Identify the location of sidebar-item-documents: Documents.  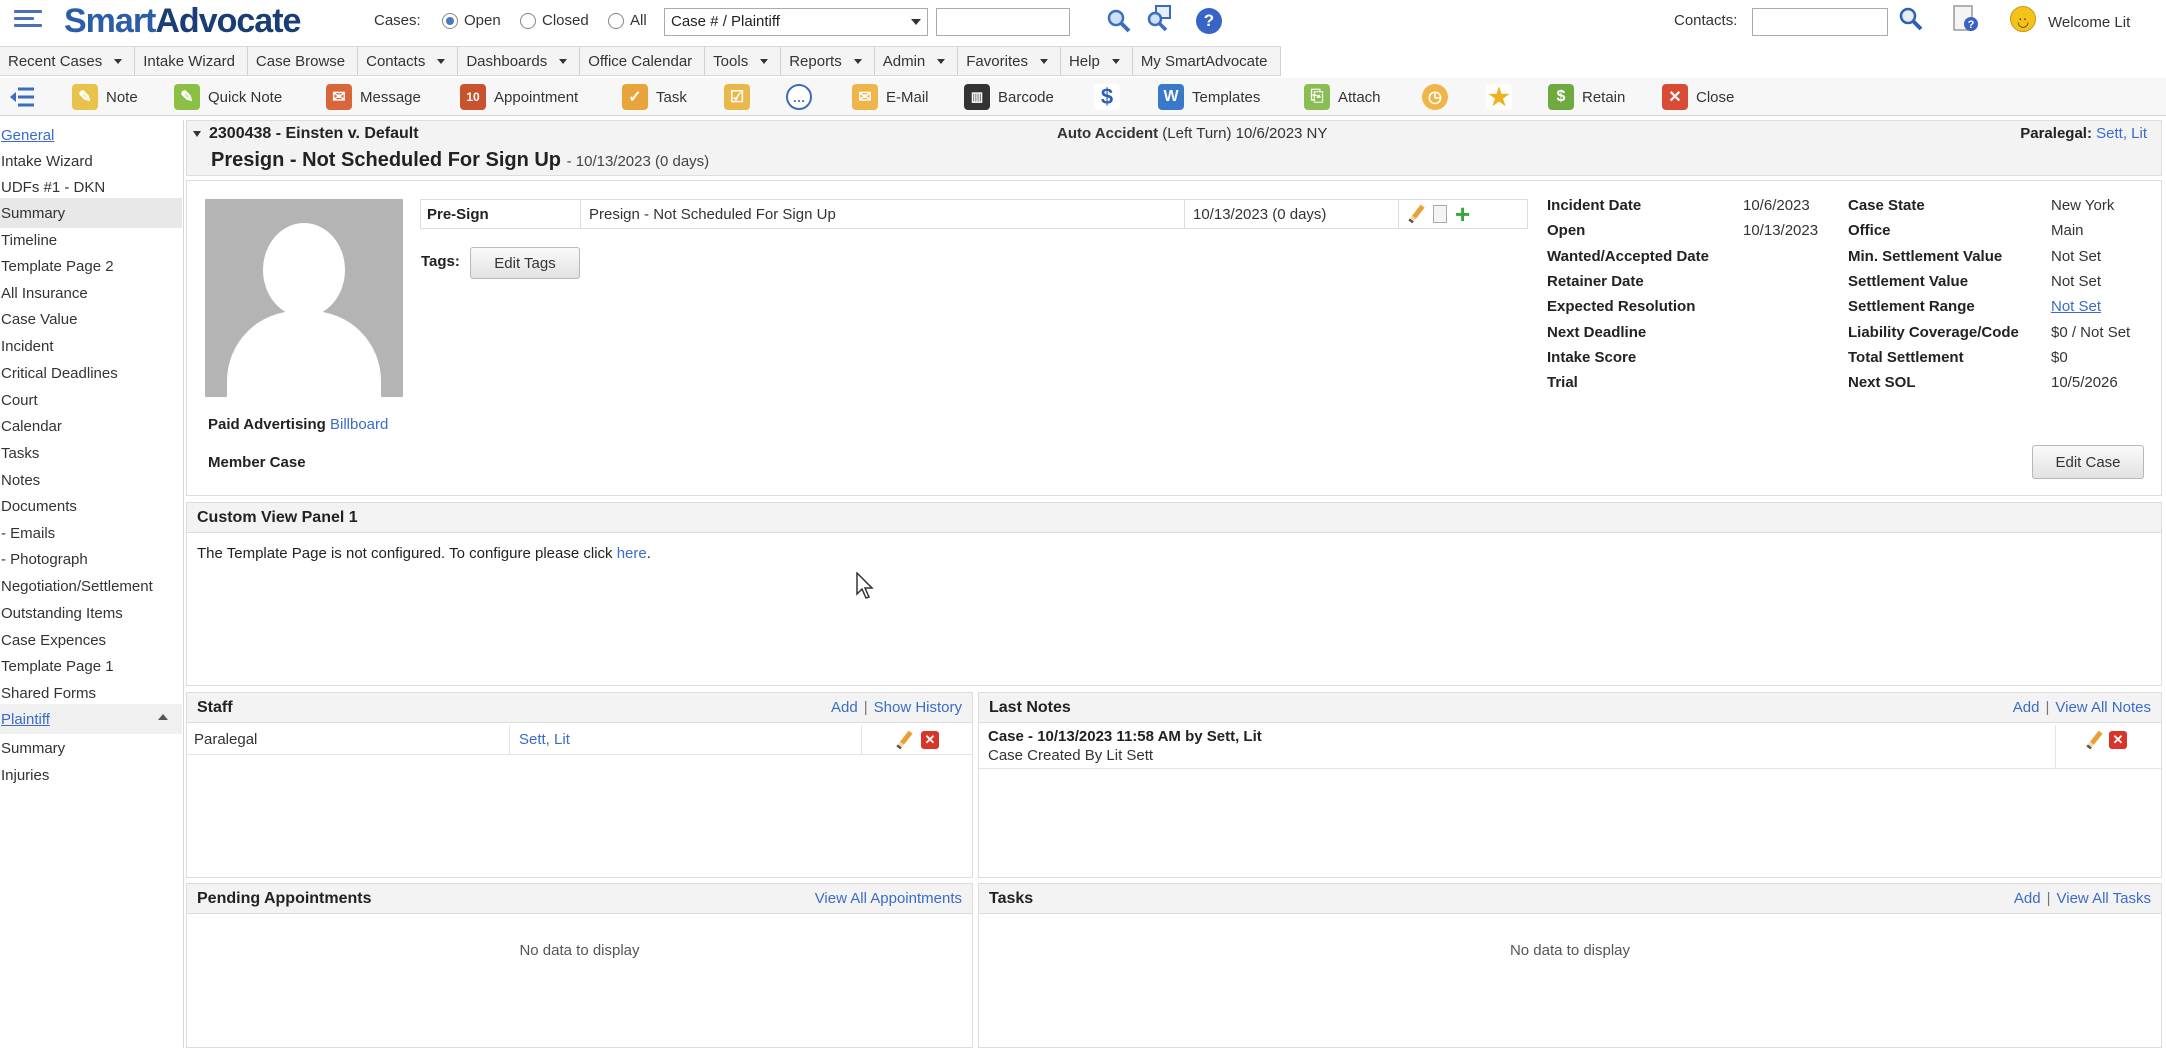
(91, 506).